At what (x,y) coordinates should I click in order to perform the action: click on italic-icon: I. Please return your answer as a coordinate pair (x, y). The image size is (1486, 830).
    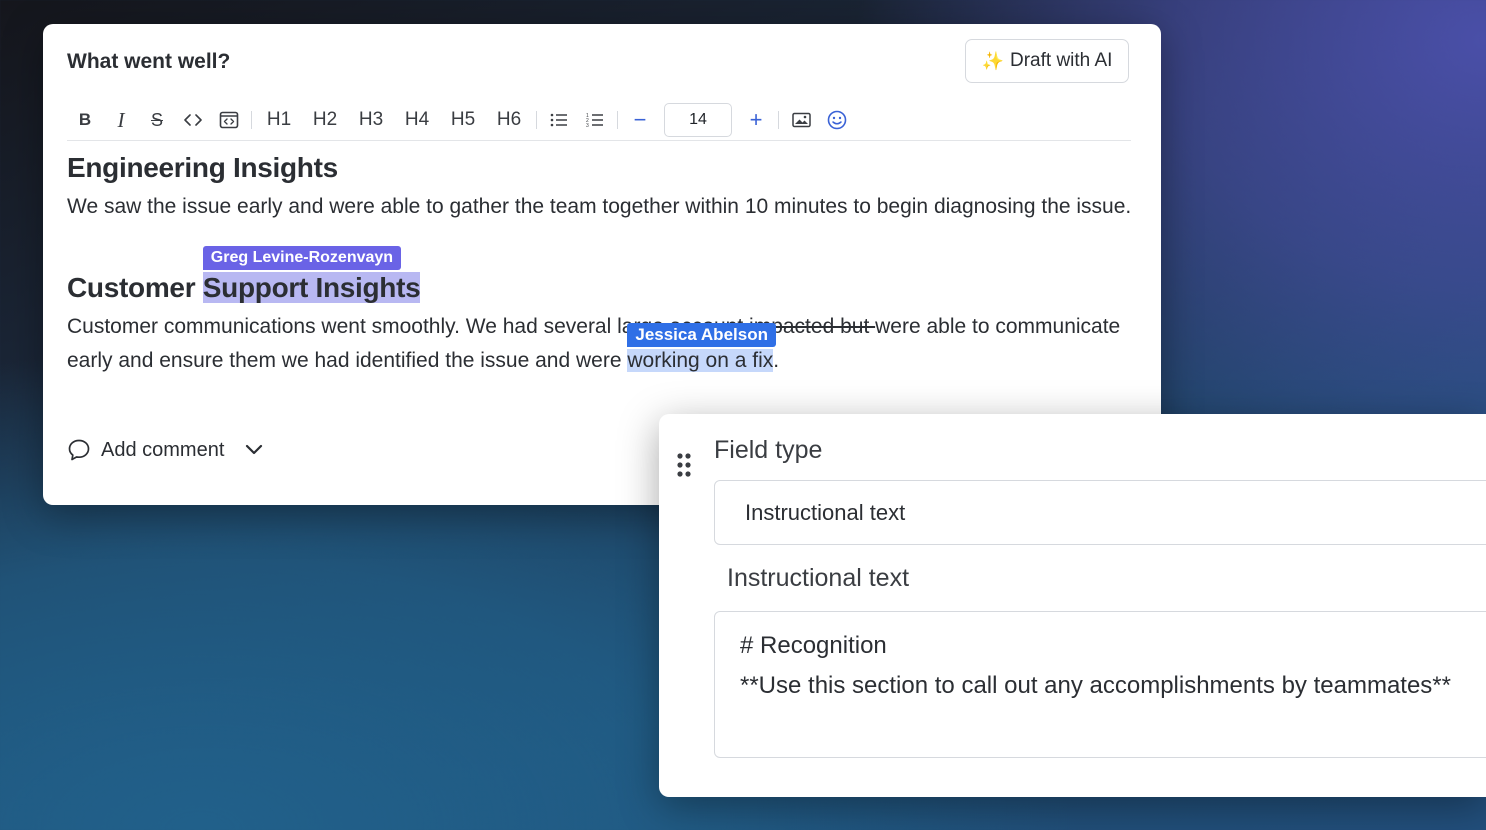
    Looking at the image, I should click on (121, 119).